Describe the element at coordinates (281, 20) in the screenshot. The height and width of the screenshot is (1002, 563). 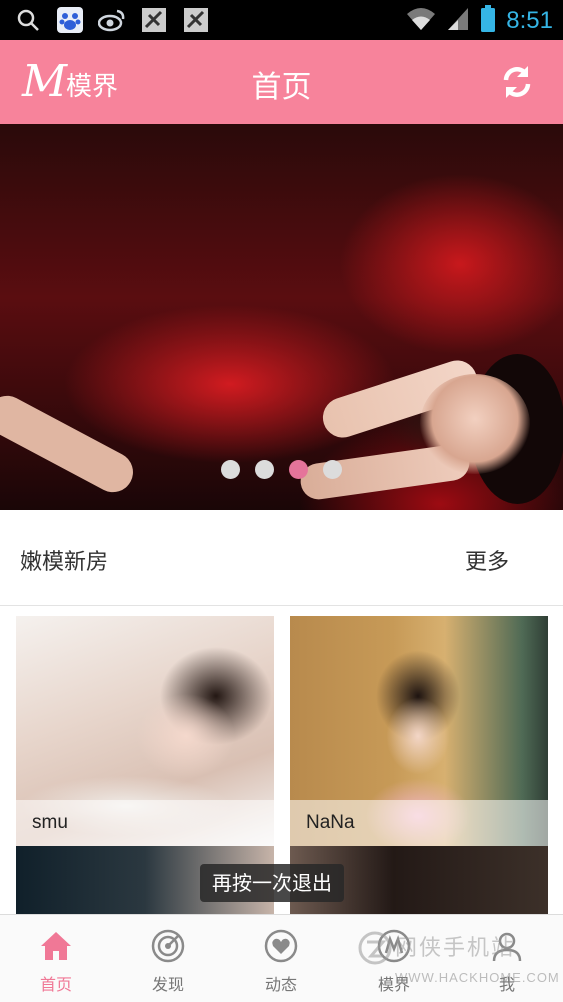
I see `status-bar: 8:51` at that location.